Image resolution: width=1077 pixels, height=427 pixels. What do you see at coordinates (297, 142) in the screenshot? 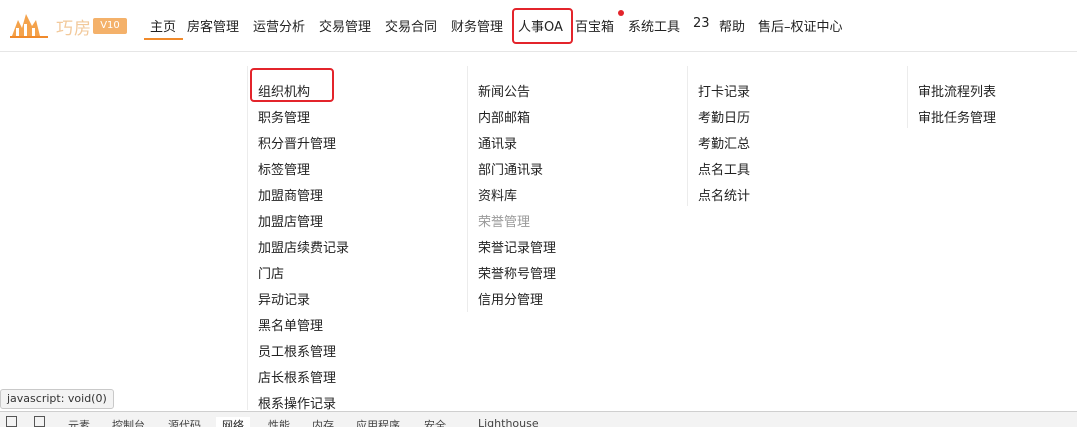
I see `menu-points-promotion: 积分晋升管理` at bounding box center [297, 142].